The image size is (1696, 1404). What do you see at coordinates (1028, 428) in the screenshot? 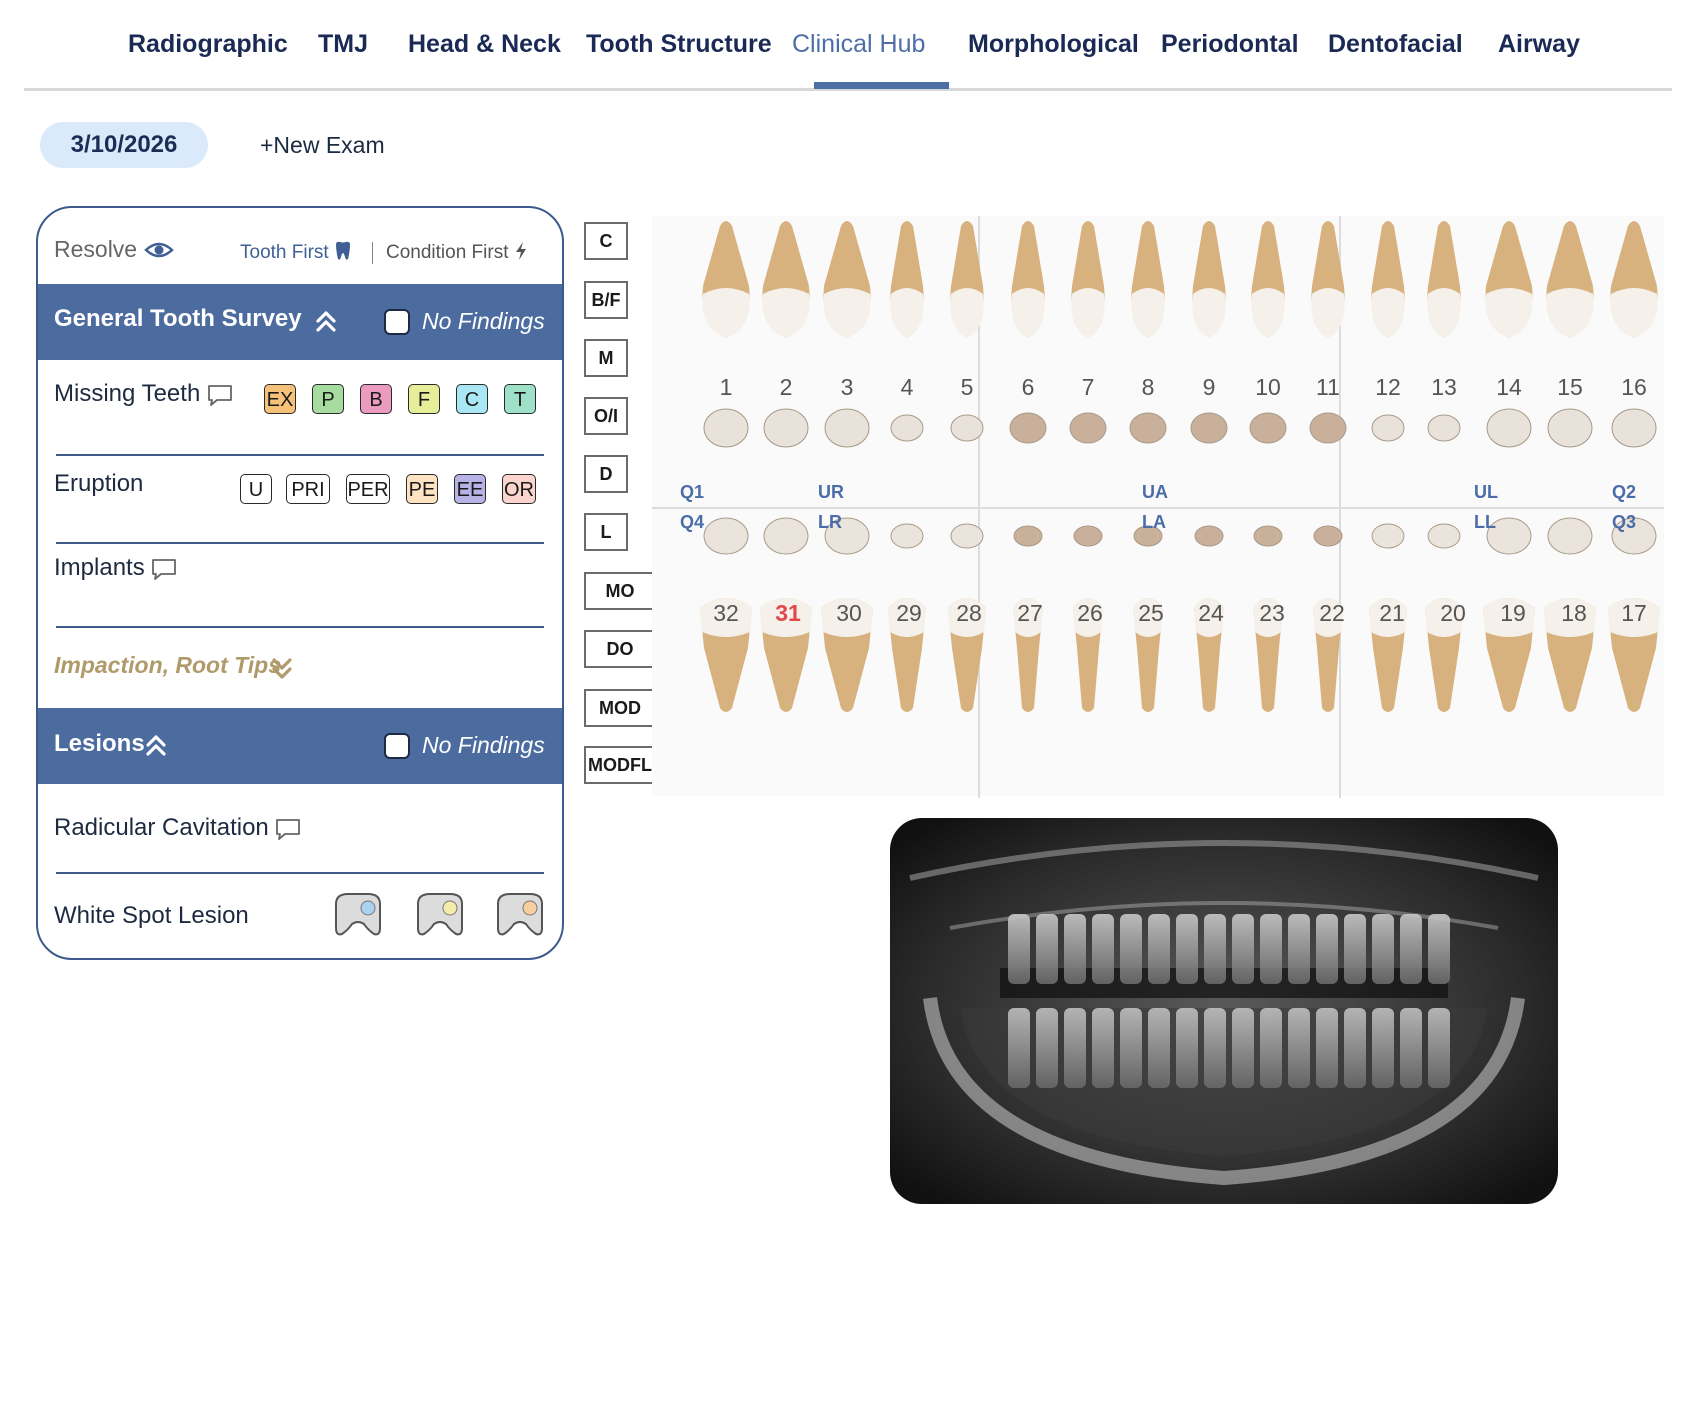
I see `tooth-6-occlusal` at bounding box center [1028, 428].